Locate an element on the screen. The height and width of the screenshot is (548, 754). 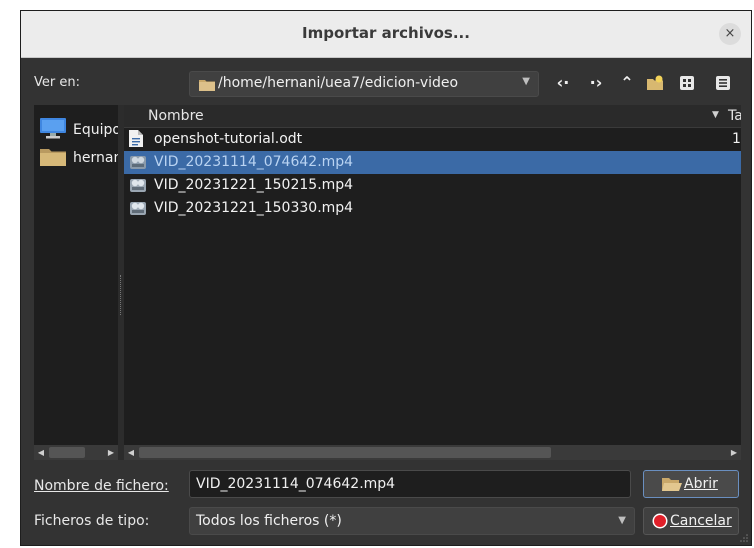
cancel-button: Cancelar is located at coordinates (691, 521).